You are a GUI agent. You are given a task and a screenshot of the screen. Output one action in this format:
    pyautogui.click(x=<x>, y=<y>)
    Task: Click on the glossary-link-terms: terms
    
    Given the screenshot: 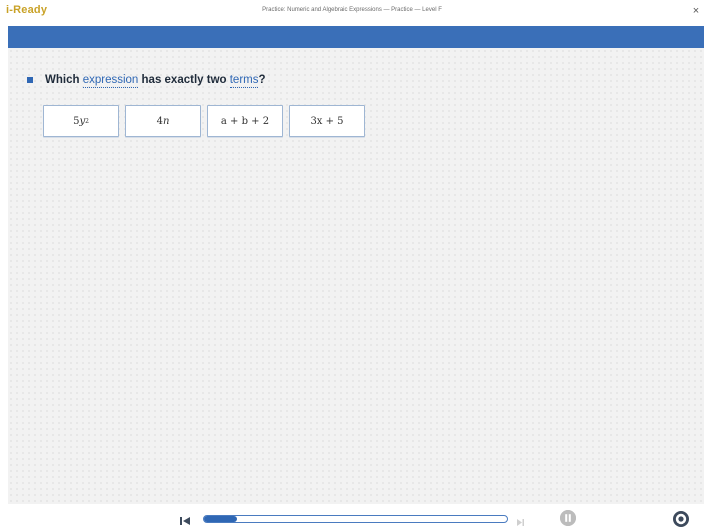 What is the action you would take?
    pyautogui.click(x=244, y=81)
    